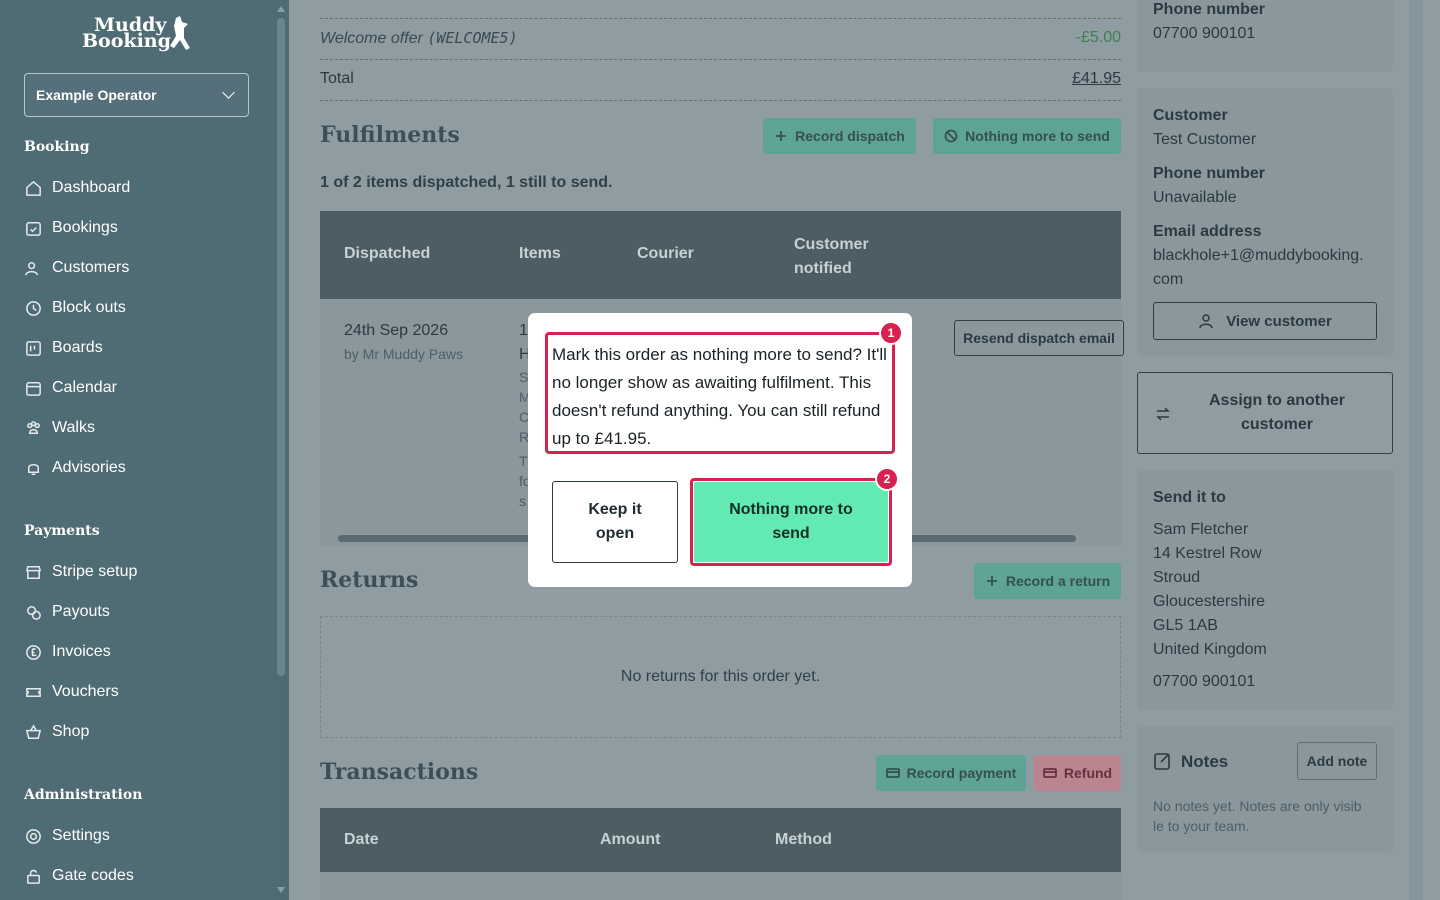 This screenshot has width=1440, height=900. I want to click on keep-it-open-button: Keep it open, so click(615, 522).